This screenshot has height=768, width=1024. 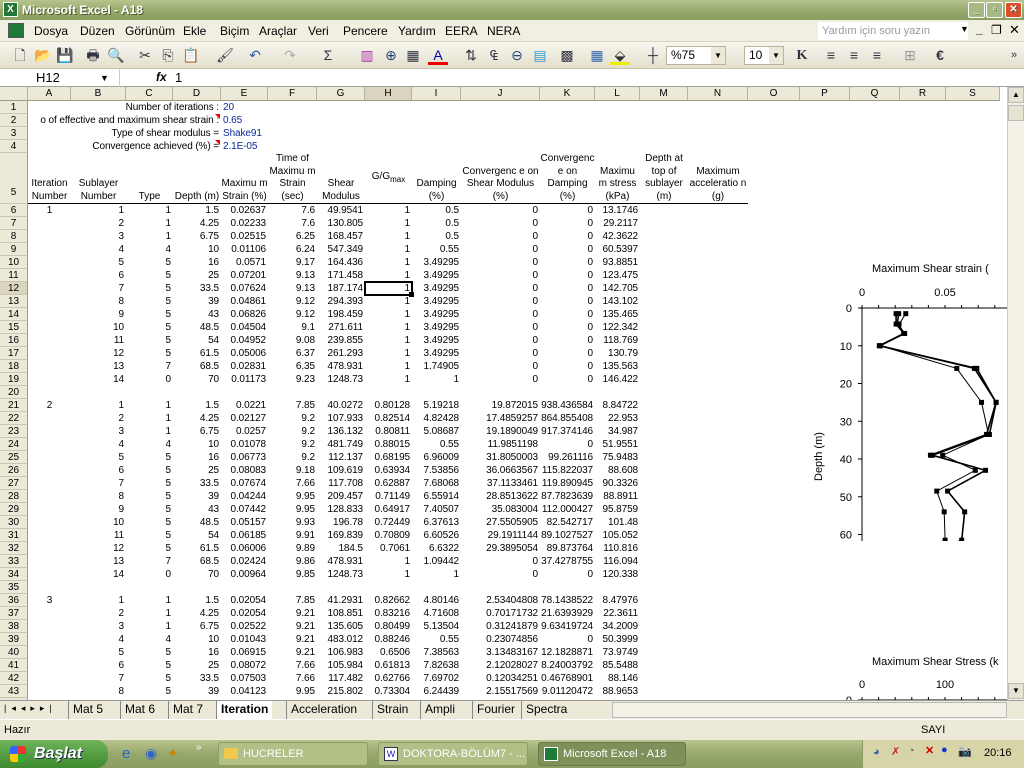 What do you see at coordinates (292, 223) in the screenshot?
I see `cell-F7: 7.6` at bounding box center [292, 223].